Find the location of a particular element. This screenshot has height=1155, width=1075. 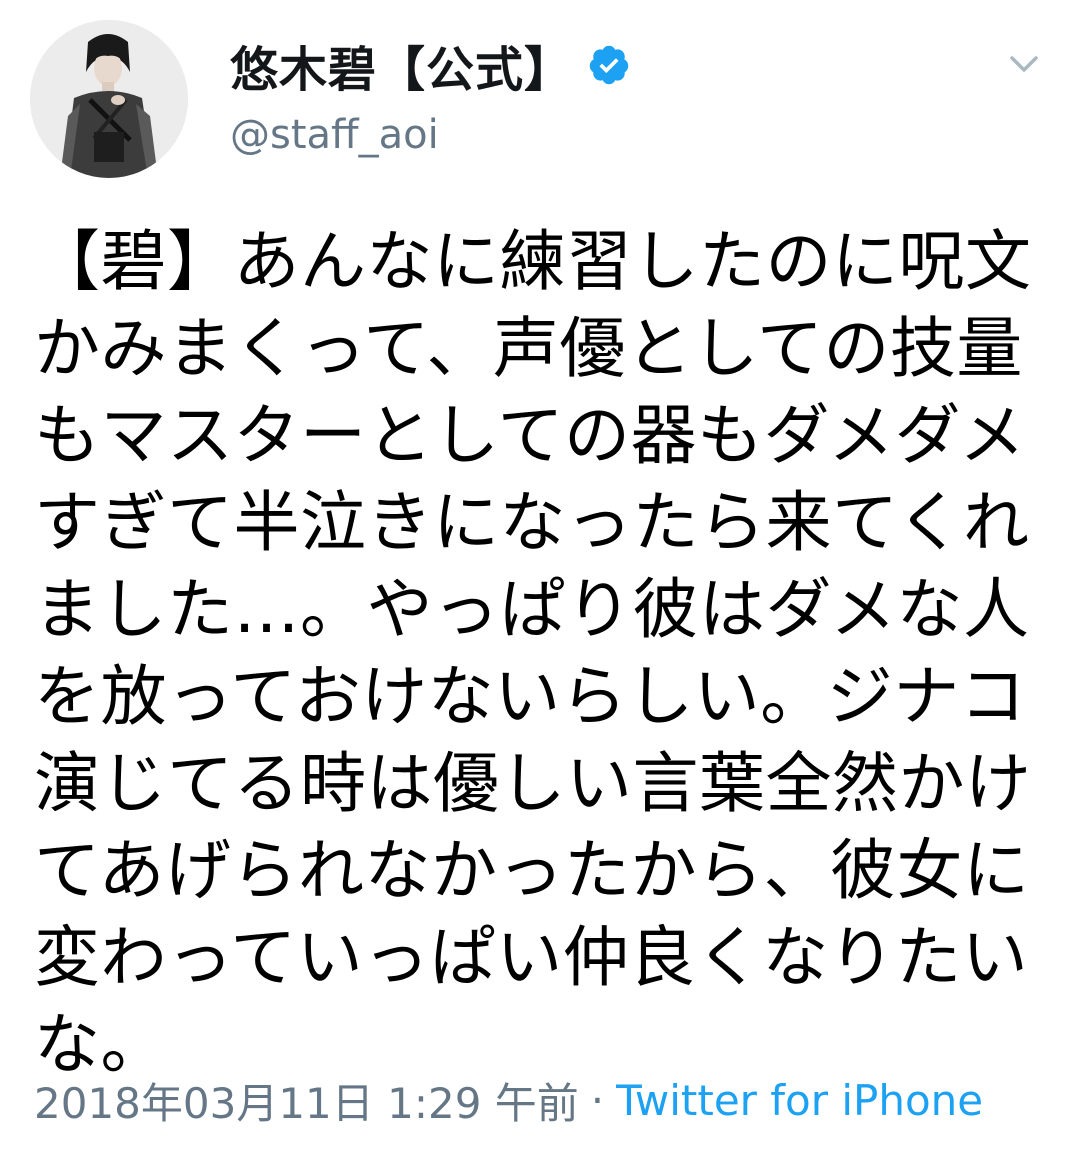

tweet-text-line: もマスターとしての器もダメダメ is located at coordinates (530, 435).